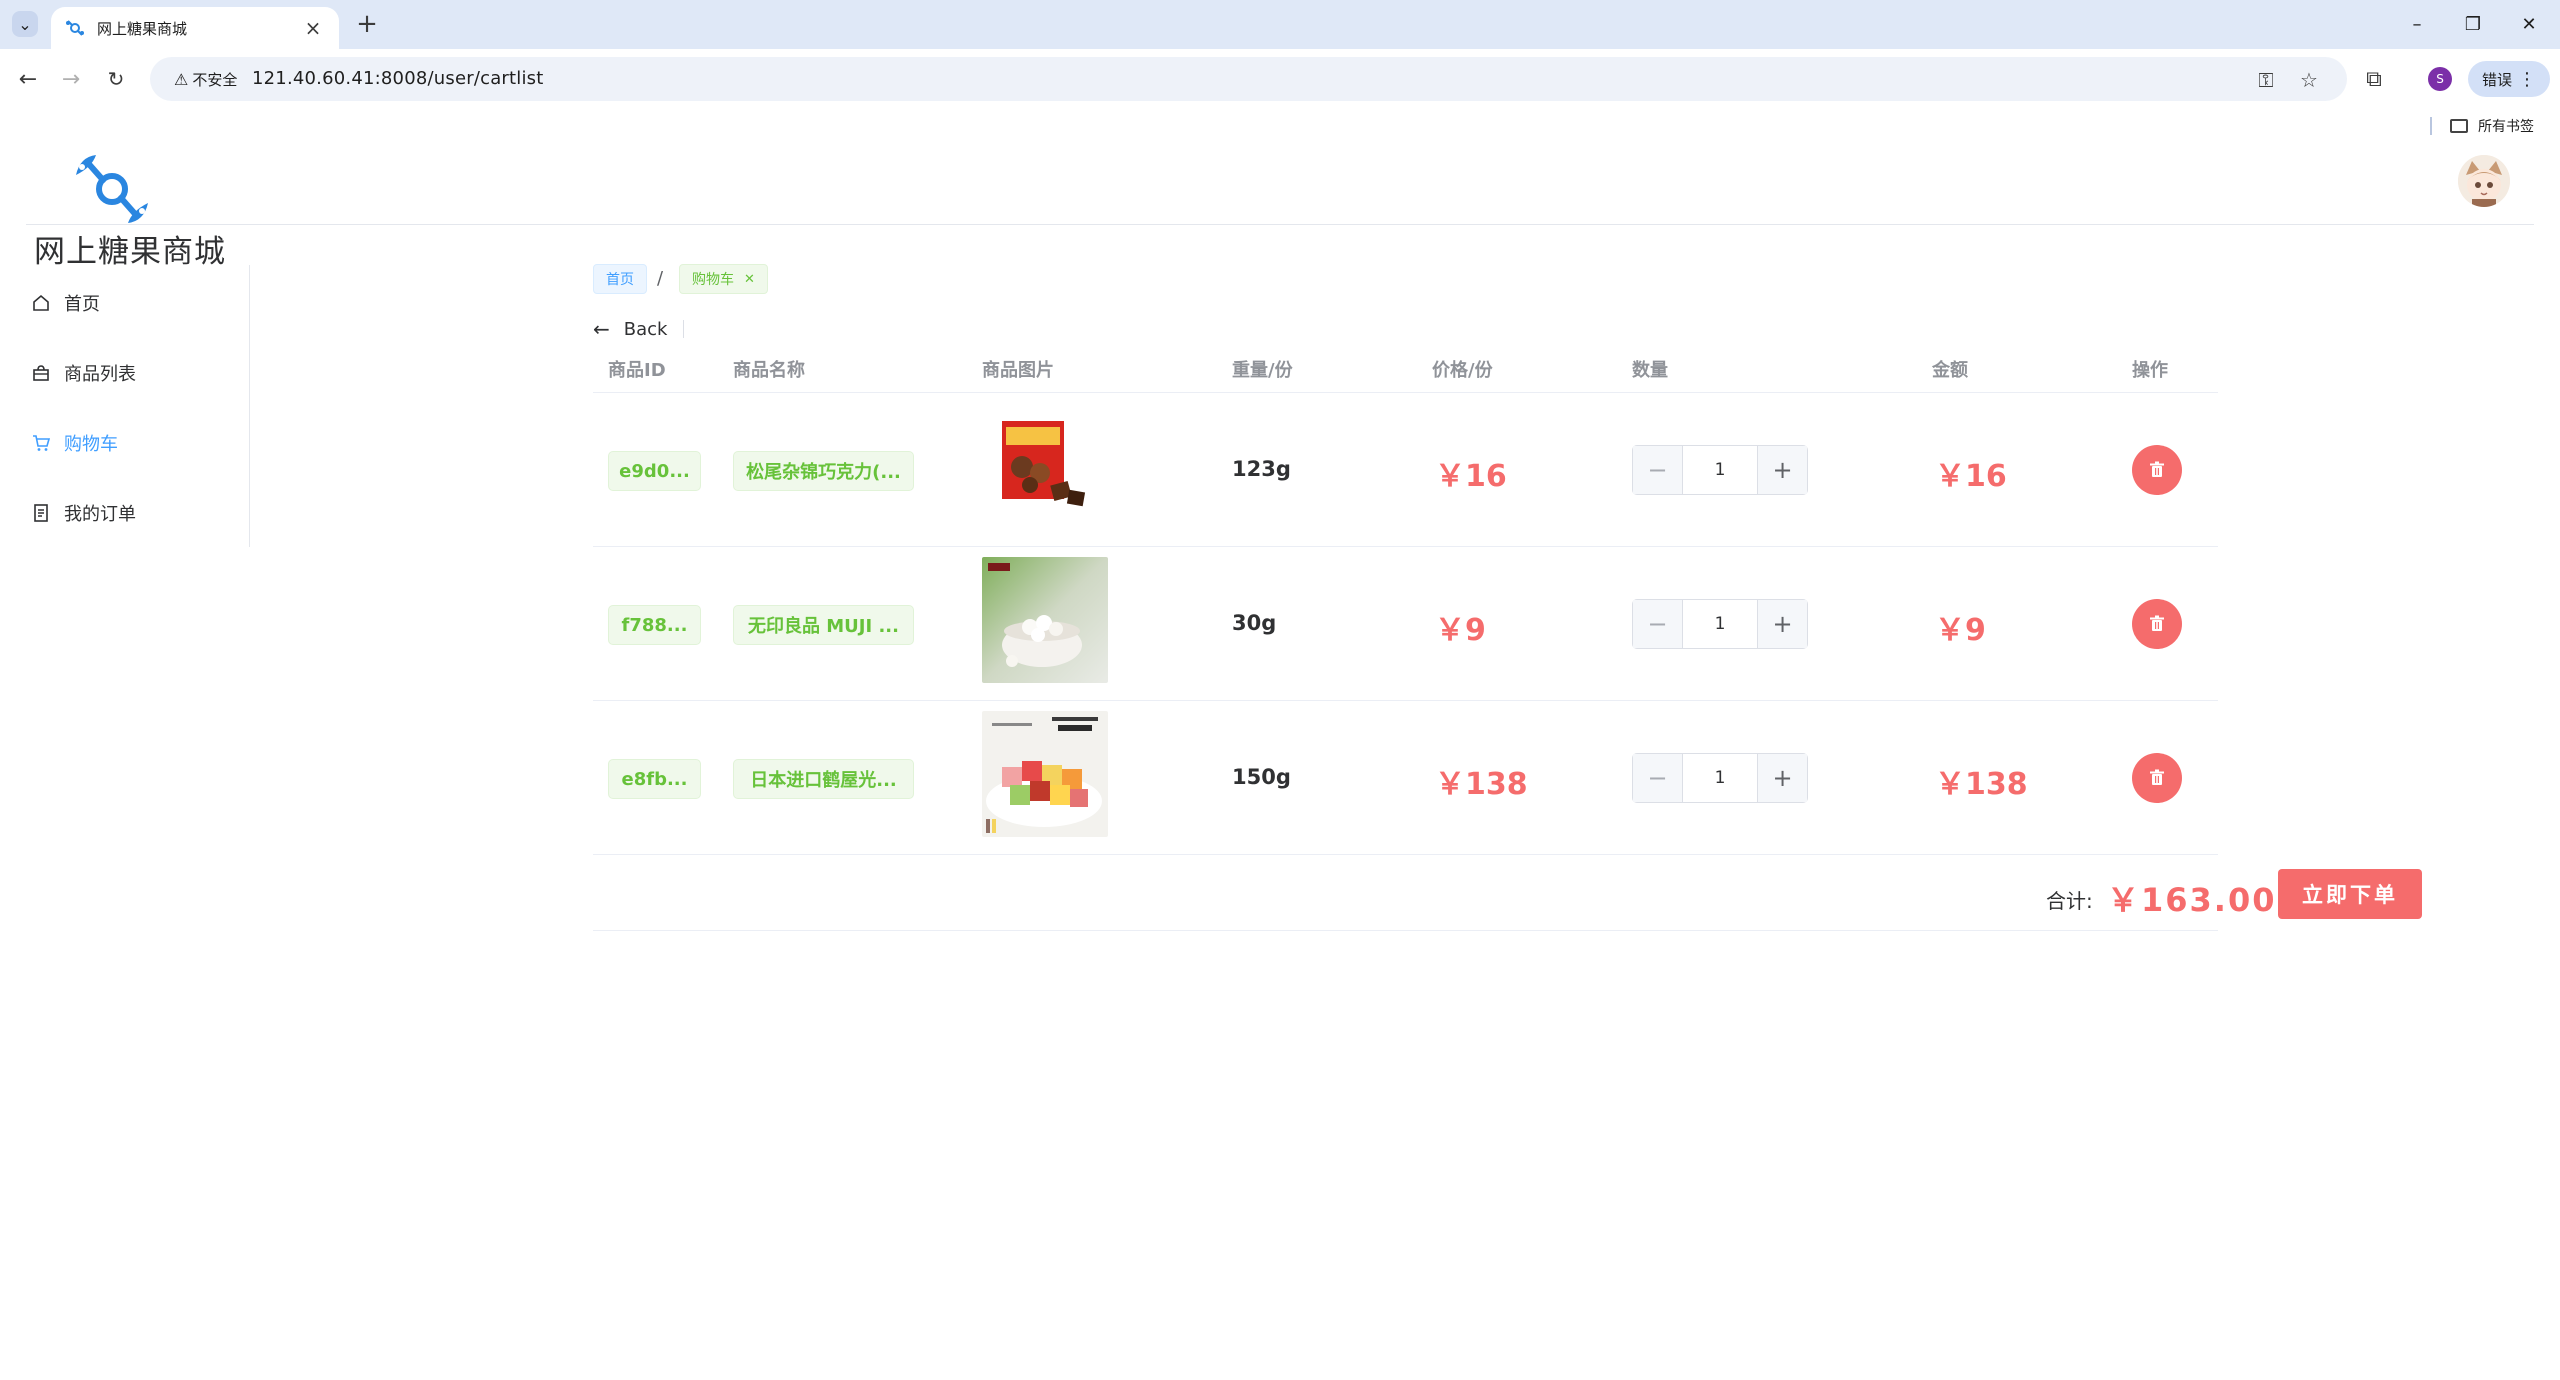 This screenshot has width=2560, height=1380. Describe the element at coordinates (2192, 900) in the screenshot. I see `total-value: ￥163.00` at that location.